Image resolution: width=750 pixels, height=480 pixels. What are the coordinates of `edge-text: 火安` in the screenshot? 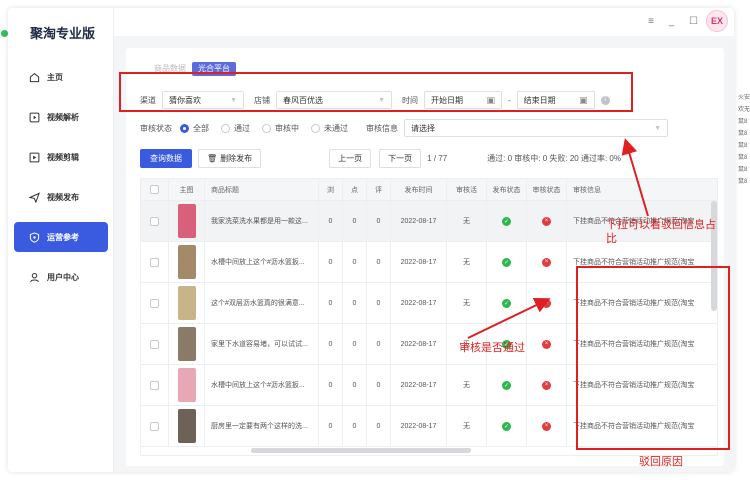 It's located at (744, 98).